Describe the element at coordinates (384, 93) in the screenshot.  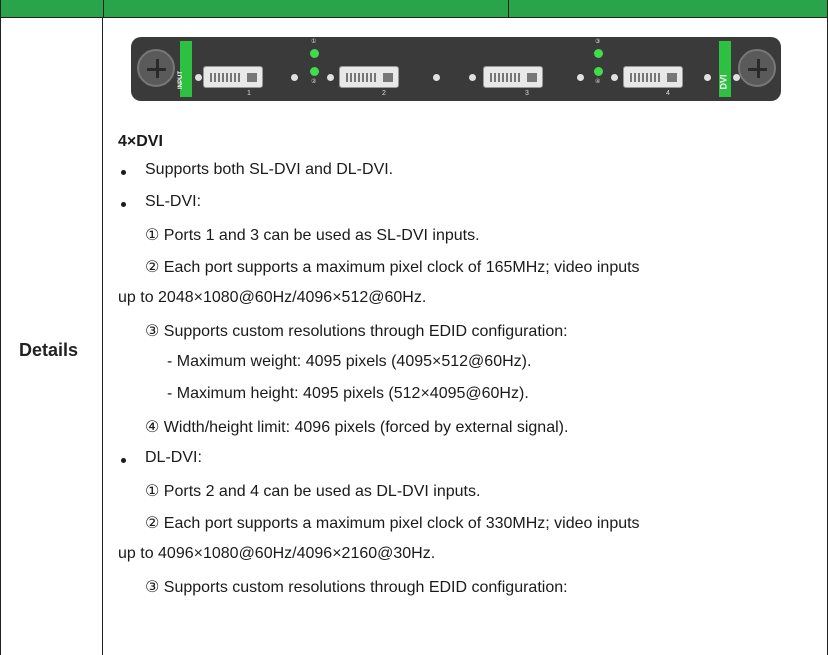
I see `port-number: 2` at that location.